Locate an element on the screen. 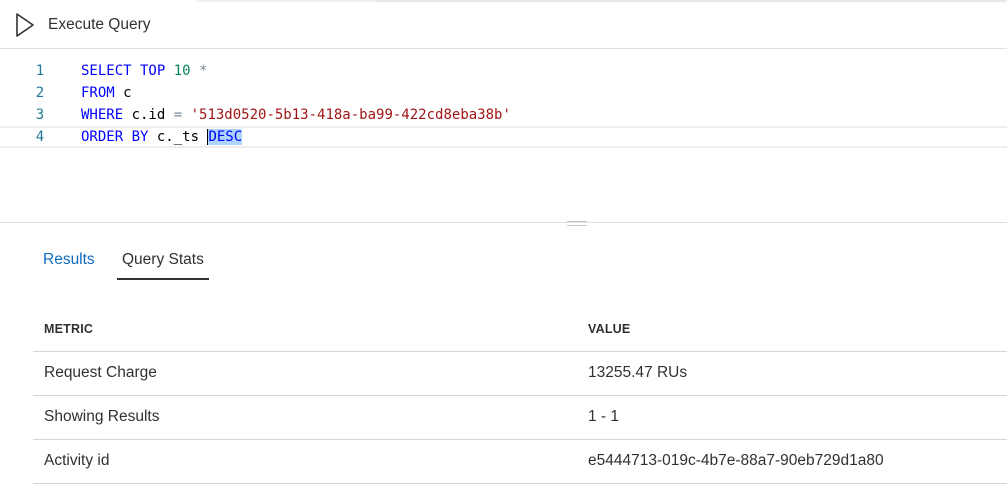 This screenshot has height=488, width=1007. operator-token: * is located at coordinates (199, 71).